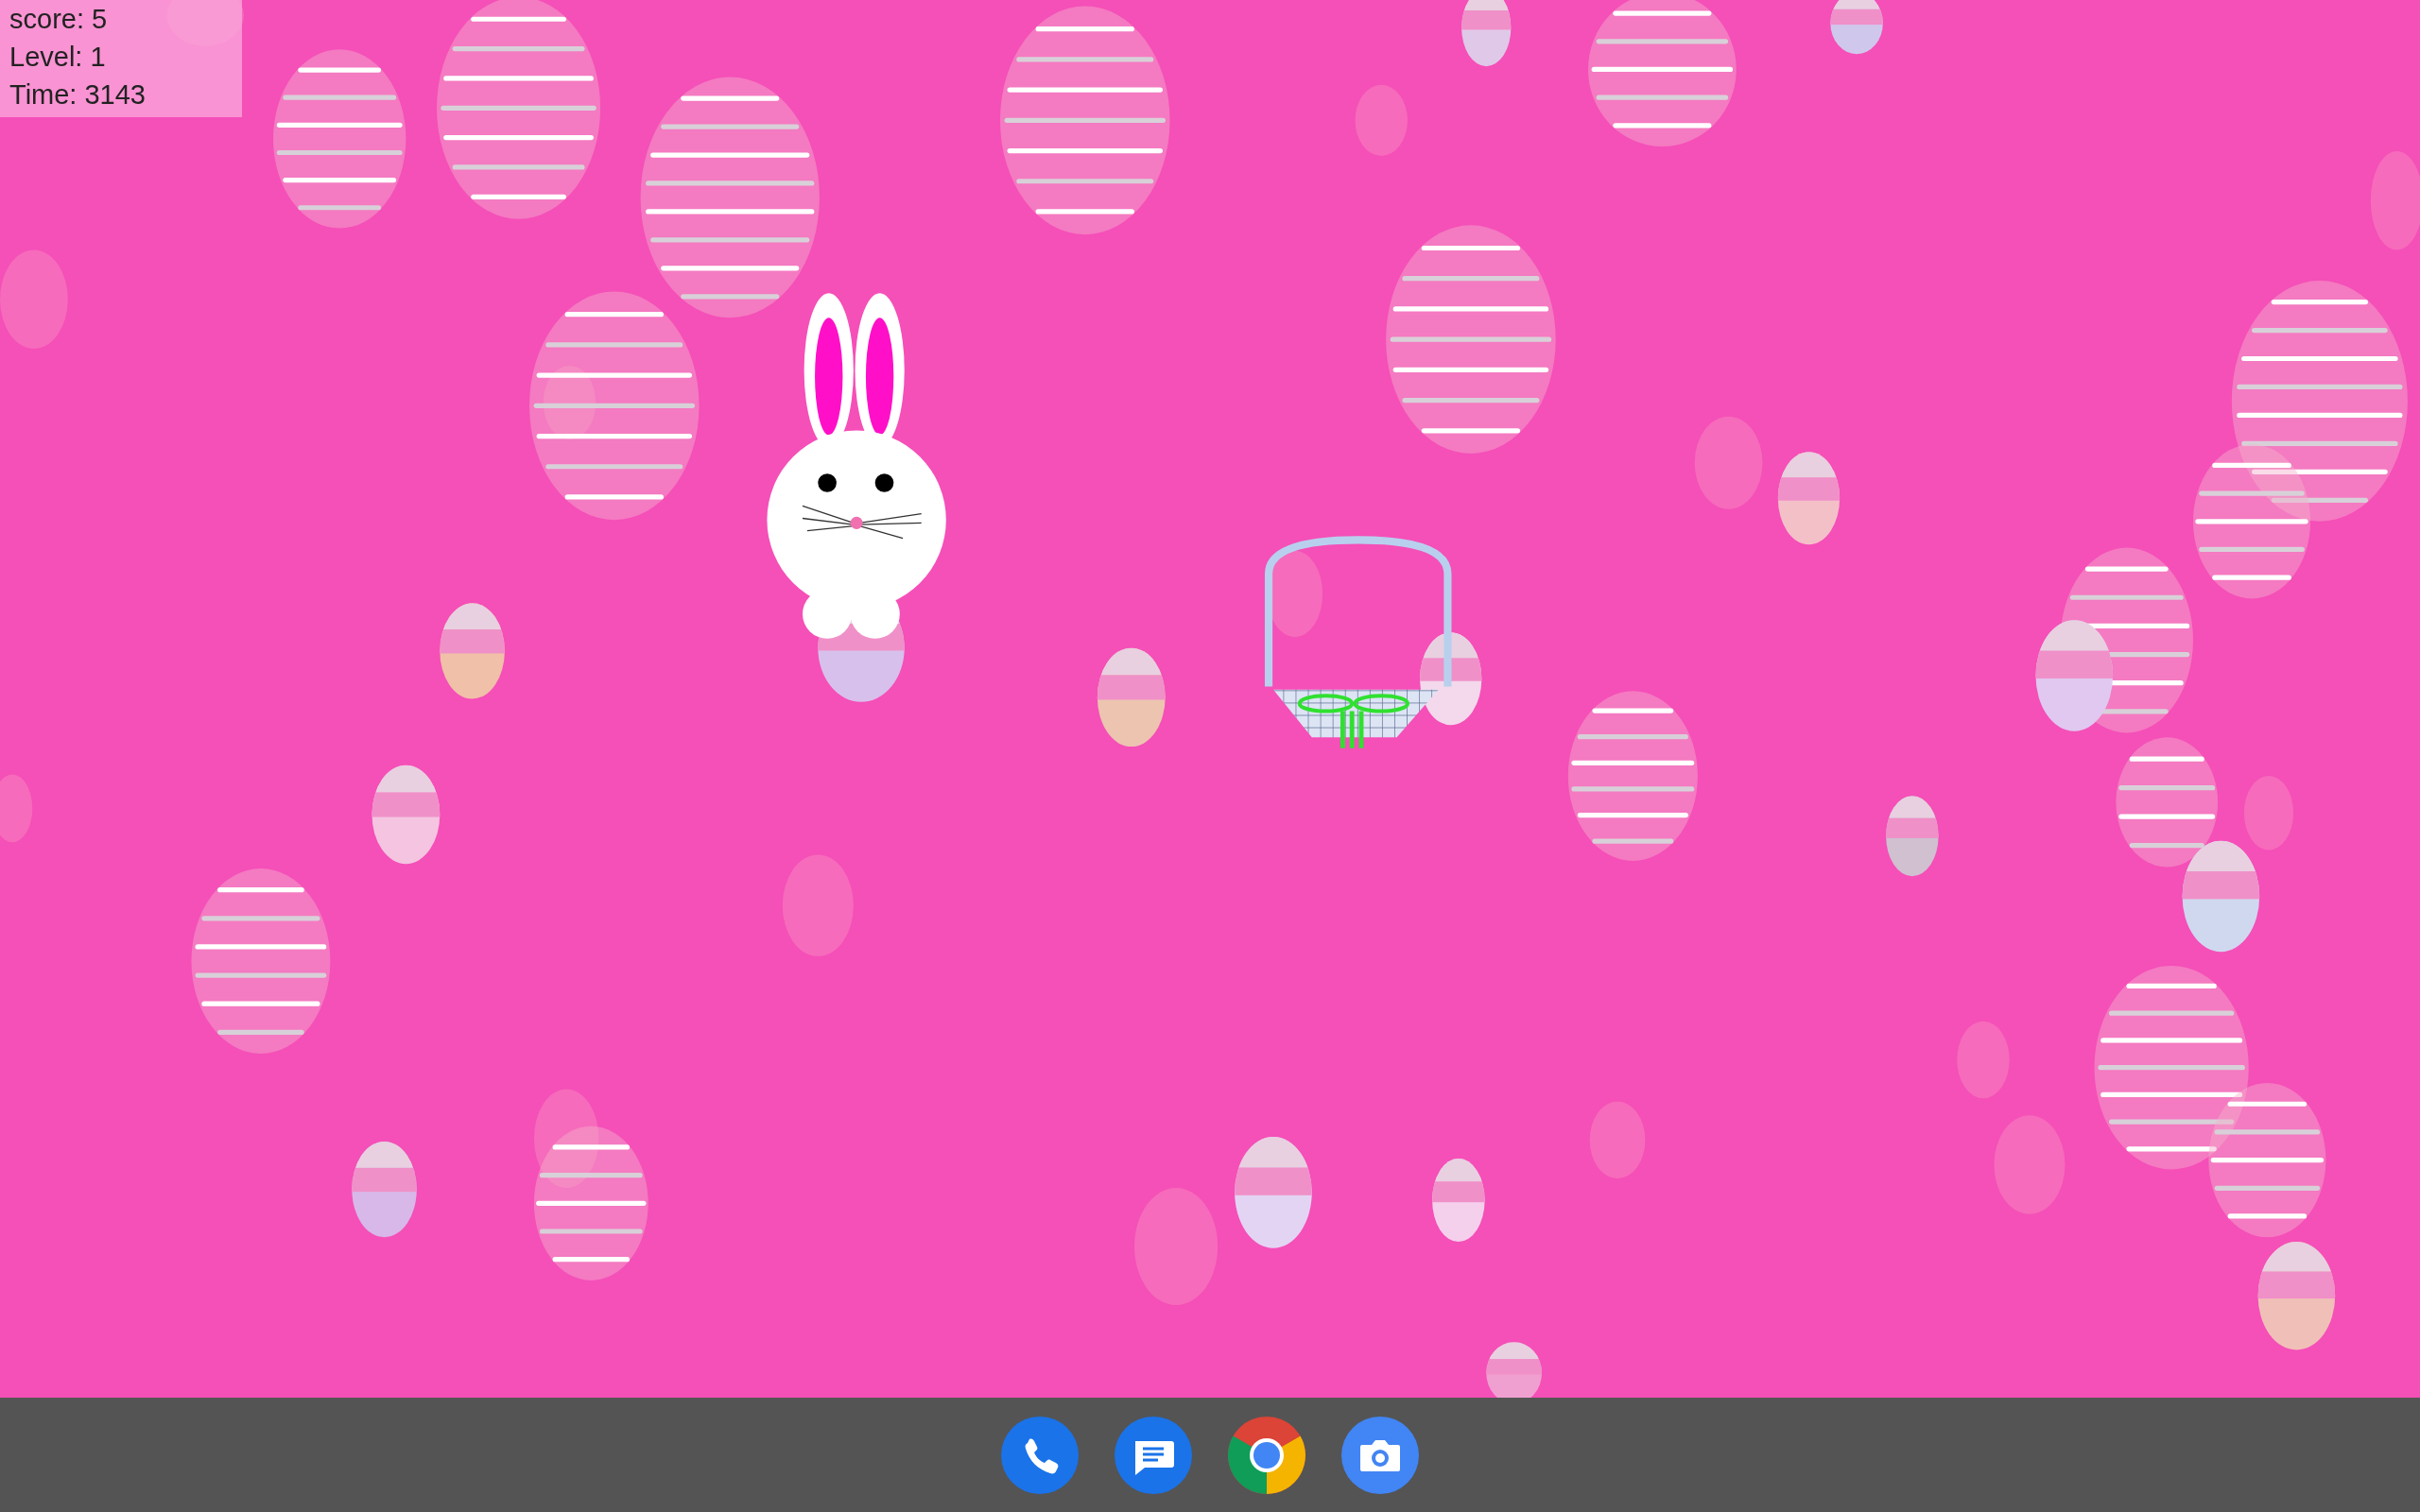 The width and height of the screenshot is (2420, 1512). Describe the element at coordinates (1380, 1455) in the screenshot. I see `camera-icon` at that location.